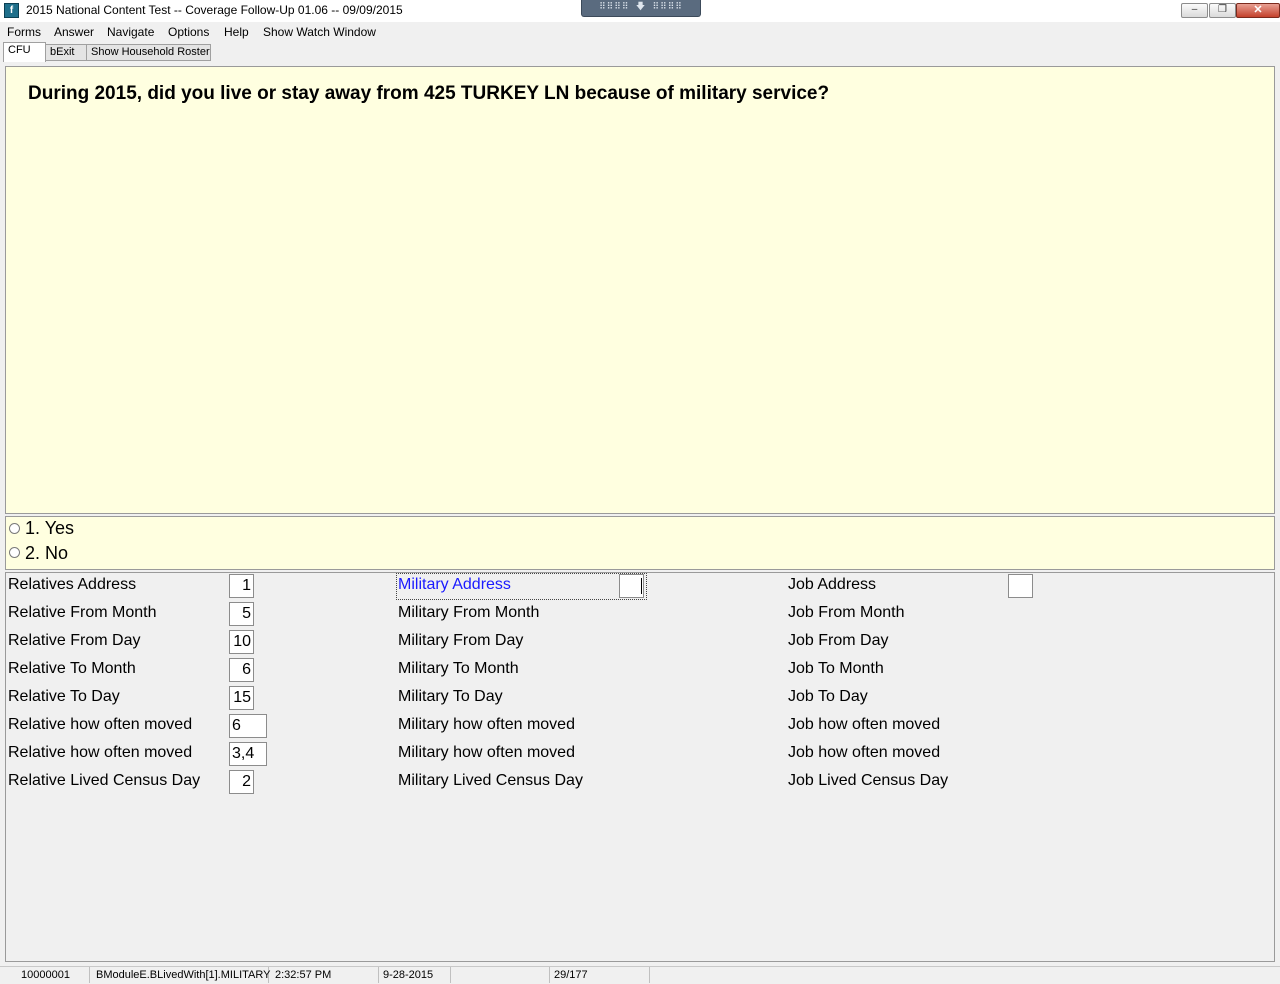 This screenshot has height=984, width=1280. What do you see at coordinates (74, 640) in the screenshot?
I see `relative-from-day-label: Relative From Day` at bounding box center [74, 640].